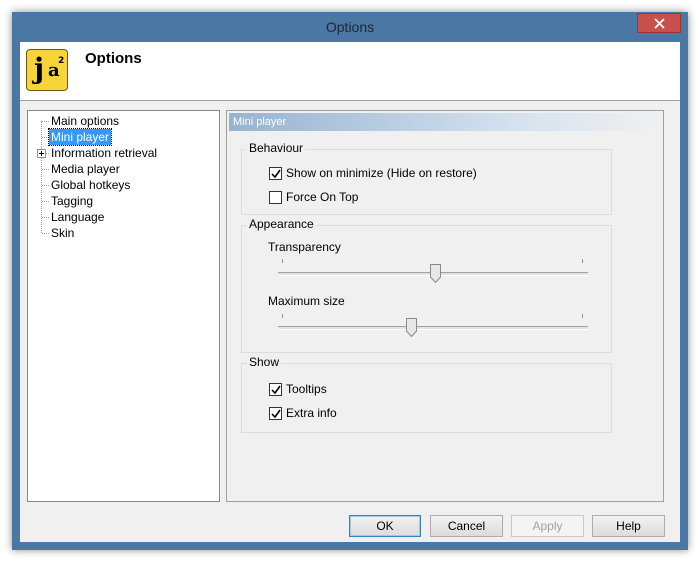 The width and height of the screenshot is (700, 568). What do you see at coordinates (445, 122) in the screenshot?
I see `panel-header: Mini player` at bounding box center [445, 122].